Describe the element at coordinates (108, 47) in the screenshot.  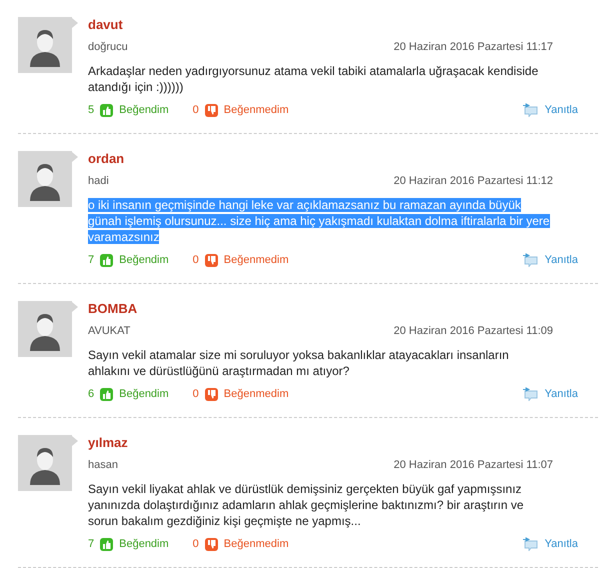
I see `author-title: doğrucu` at that location.